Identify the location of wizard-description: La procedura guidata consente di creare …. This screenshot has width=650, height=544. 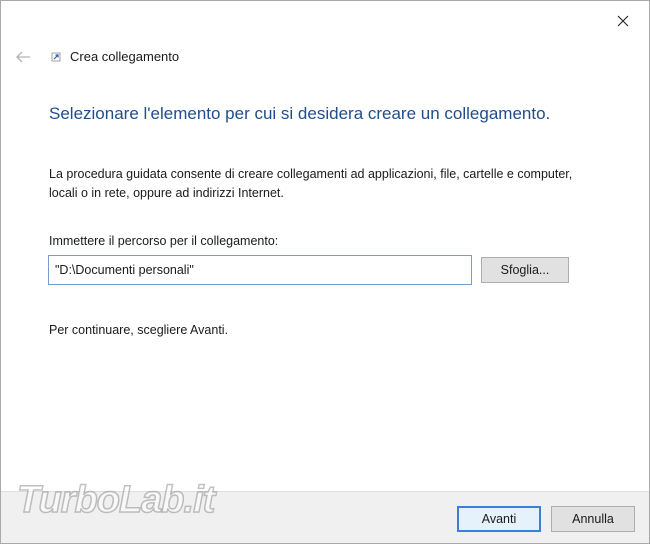
(311, 183).